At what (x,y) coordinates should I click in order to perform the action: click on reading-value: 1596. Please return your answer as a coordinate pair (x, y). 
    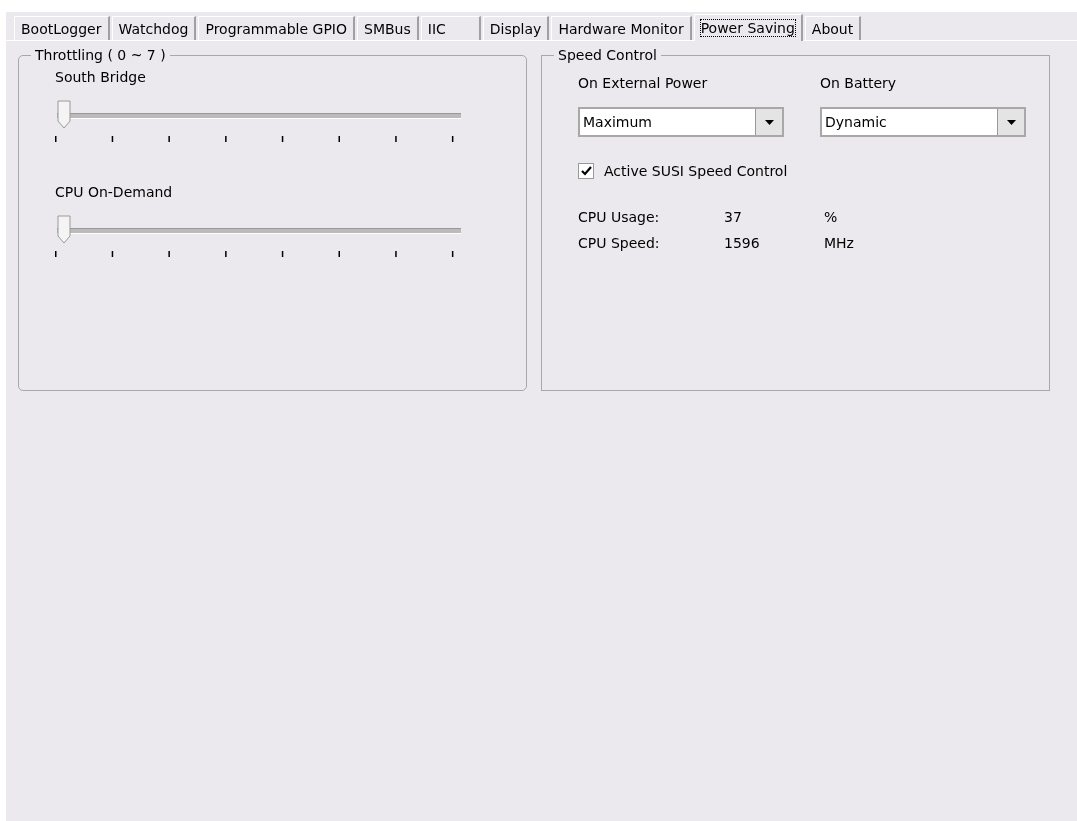
    Looking at the image, I should click on (742, 243).